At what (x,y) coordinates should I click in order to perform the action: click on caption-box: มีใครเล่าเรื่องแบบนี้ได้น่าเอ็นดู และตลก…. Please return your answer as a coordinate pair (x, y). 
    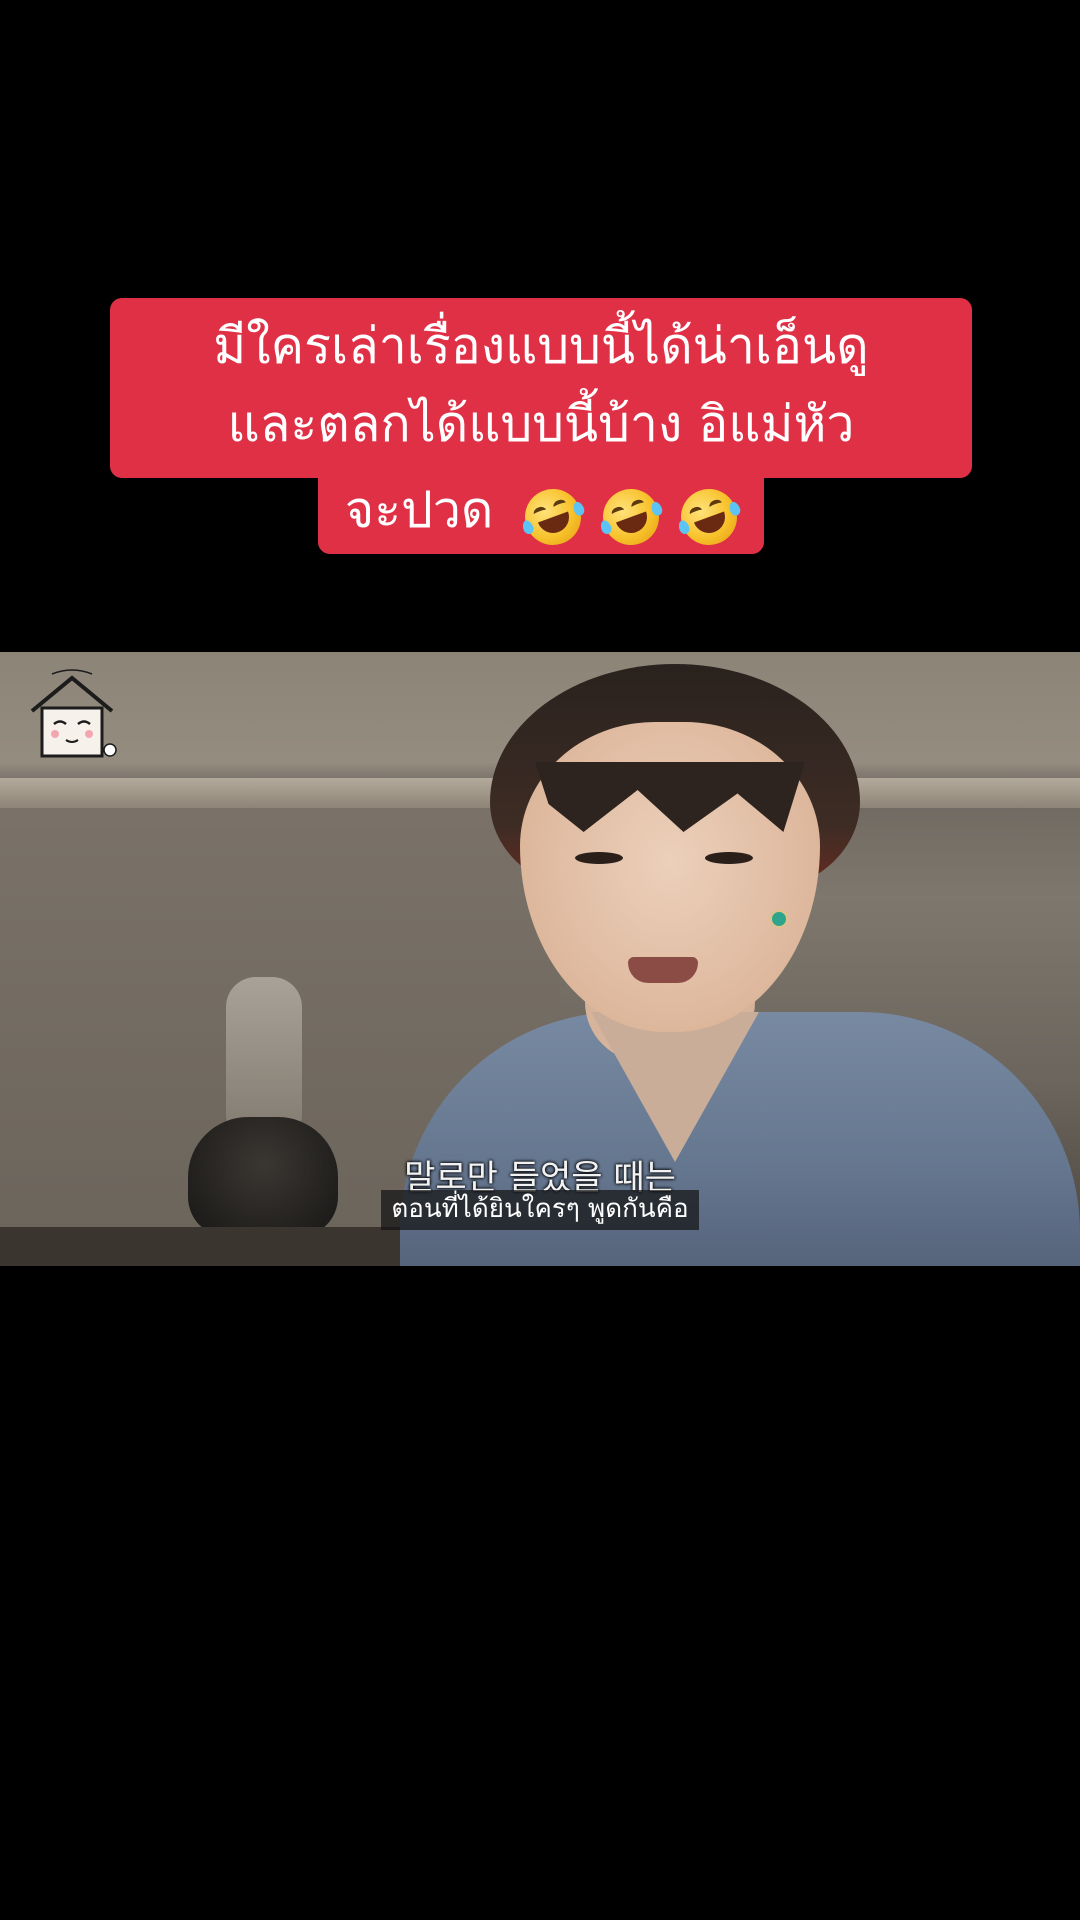
    Looking at the image, I should click on (541, 388).